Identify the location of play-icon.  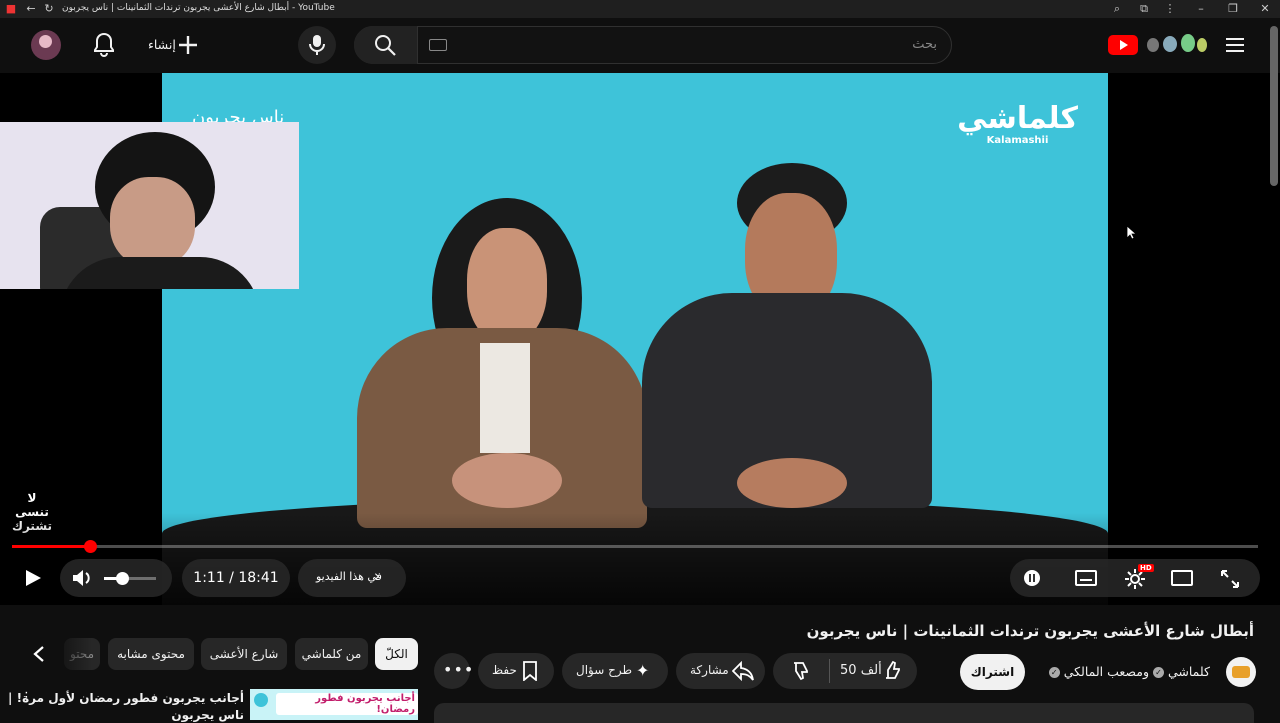
(33, 578).